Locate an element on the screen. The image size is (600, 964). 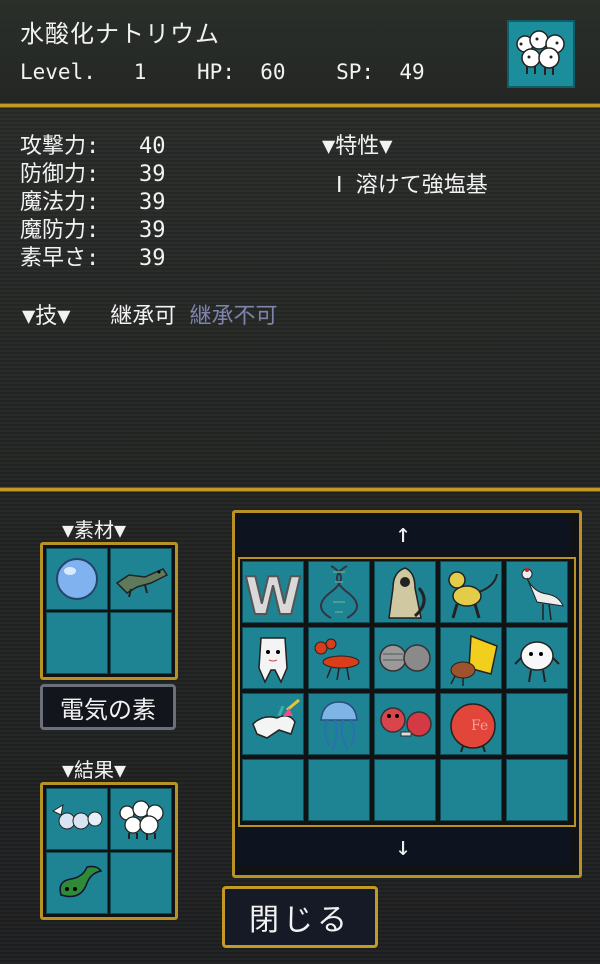
white-crane-icon is located at coordinates (537, 592).